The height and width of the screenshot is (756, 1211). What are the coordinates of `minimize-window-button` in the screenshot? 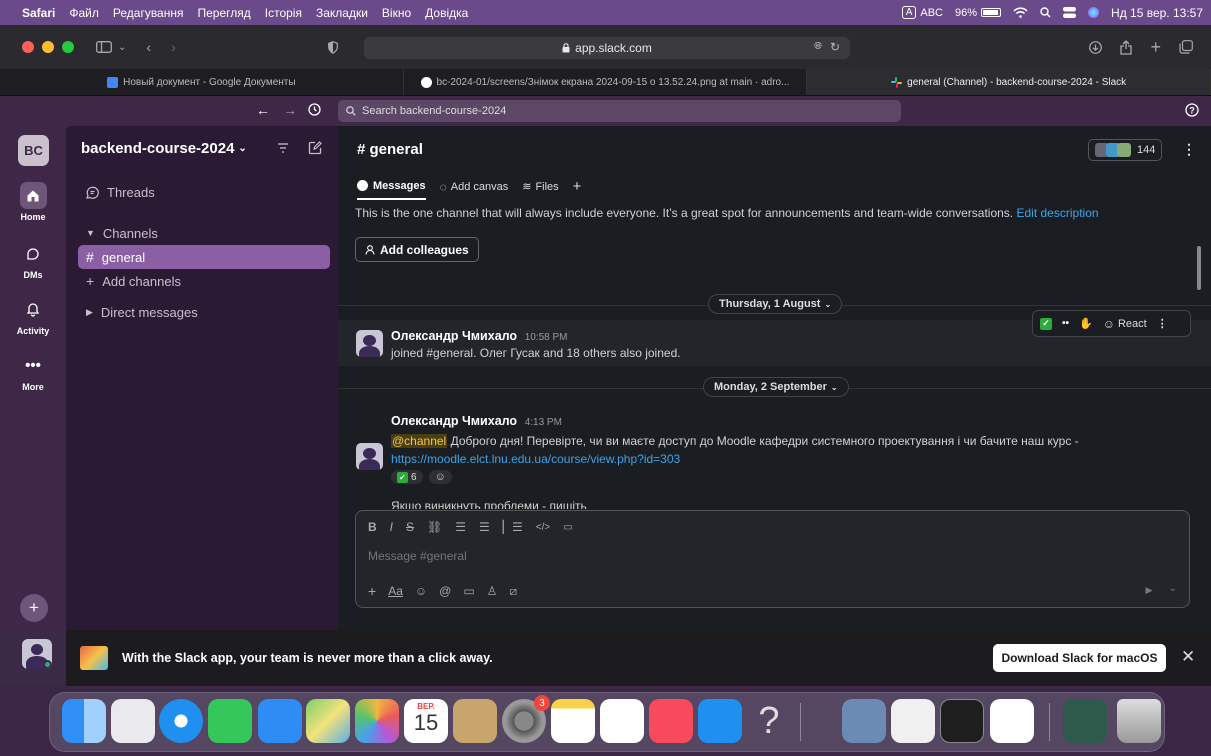 It's located at (48, 47).